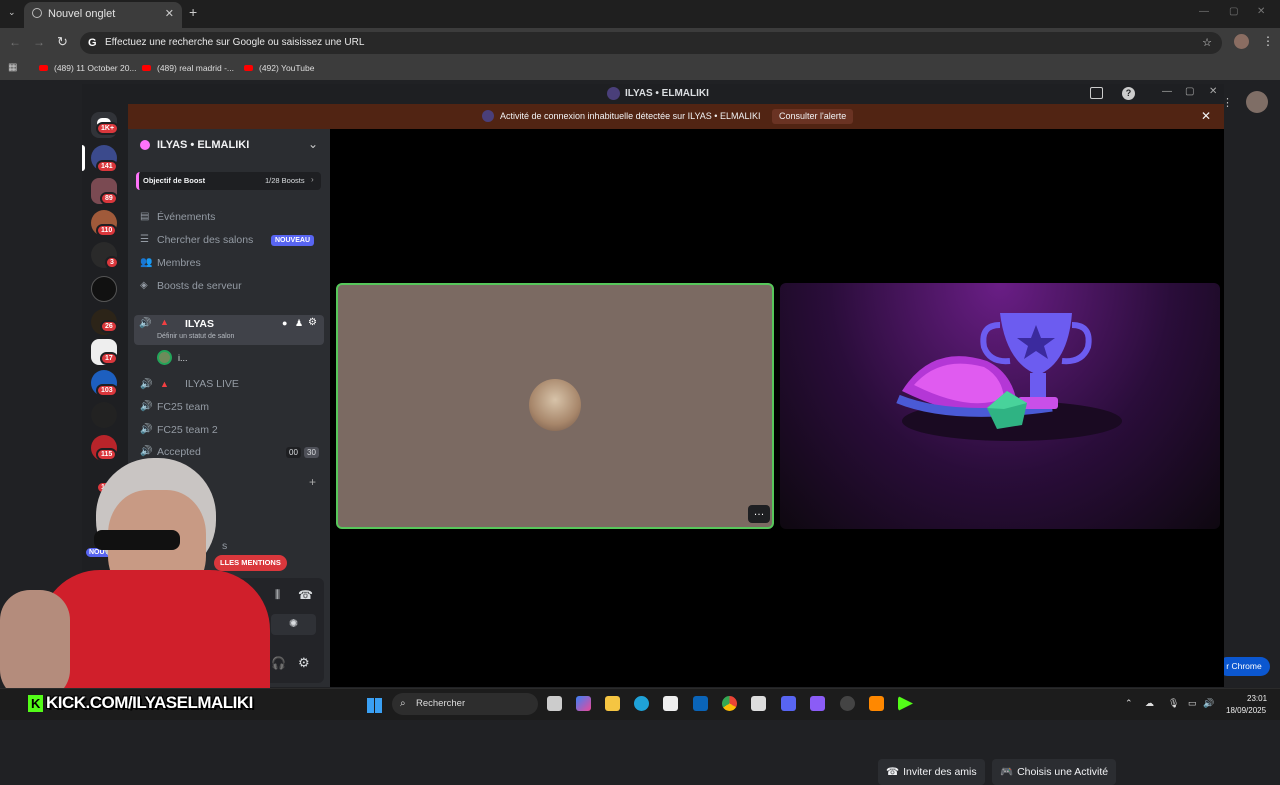 This screenshot has height=785, width=1280. What do you see at coordinates (1208, 703) in the screenshot?
I see `volume-icon: 🔊` at bounding box center [1208, 703].